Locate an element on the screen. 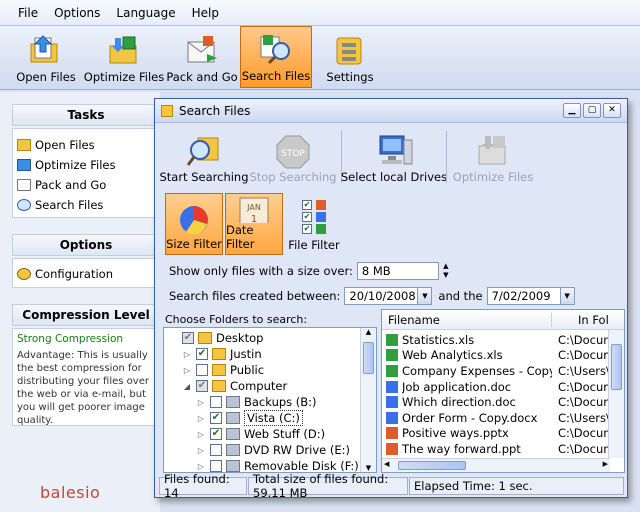 This screenshot has height=512, width=640. task-optimize-files: Optimize Files is located at coordinates (86, 165).